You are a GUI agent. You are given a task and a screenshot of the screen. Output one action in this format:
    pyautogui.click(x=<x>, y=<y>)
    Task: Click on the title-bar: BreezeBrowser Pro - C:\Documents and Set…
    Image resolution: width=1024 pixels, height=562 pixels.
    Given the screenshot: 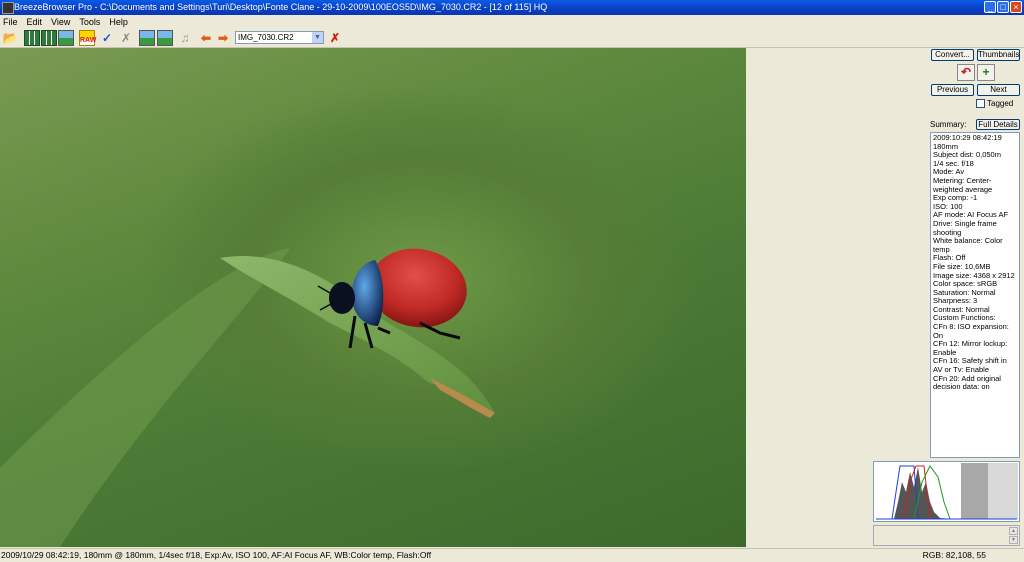 What is the action you would take?
    pyautogui.click(x=512, y=7)
    